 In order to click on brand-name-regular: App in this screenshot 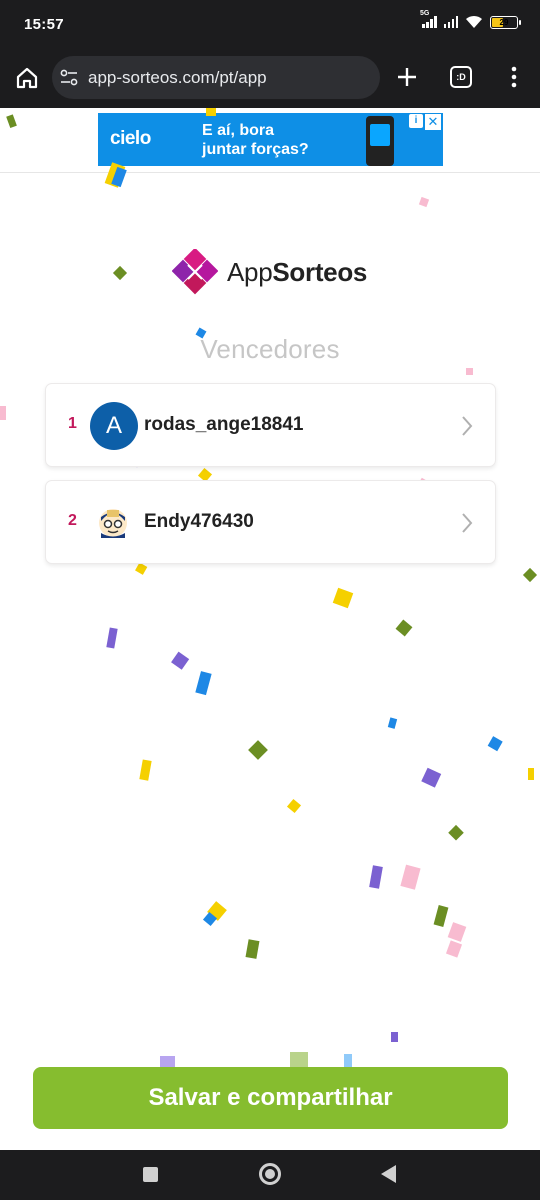, I will do `click(250, 271)`.